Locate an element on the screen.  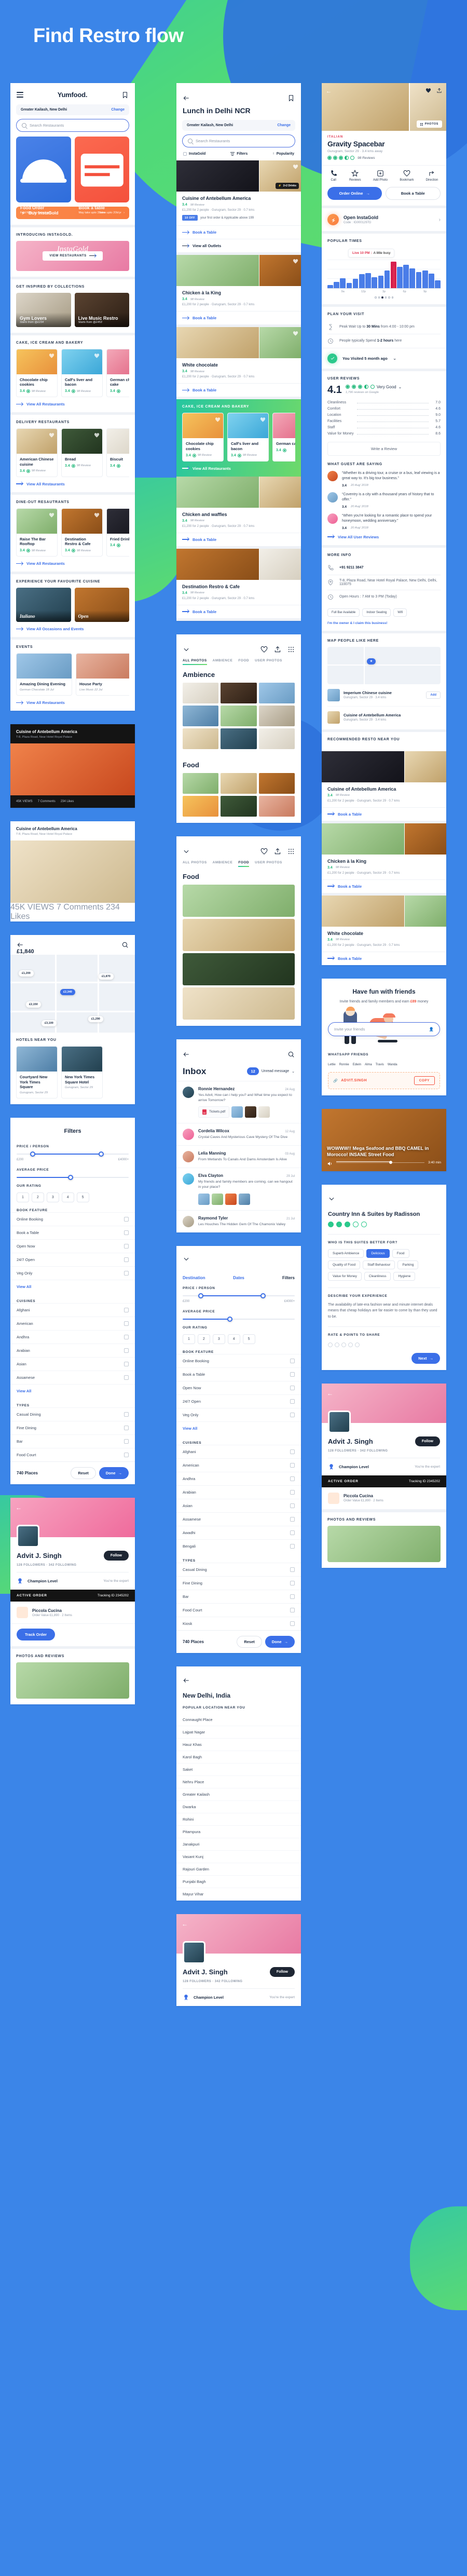
action-reviews: Reviews is located at coordinates (355, 176).